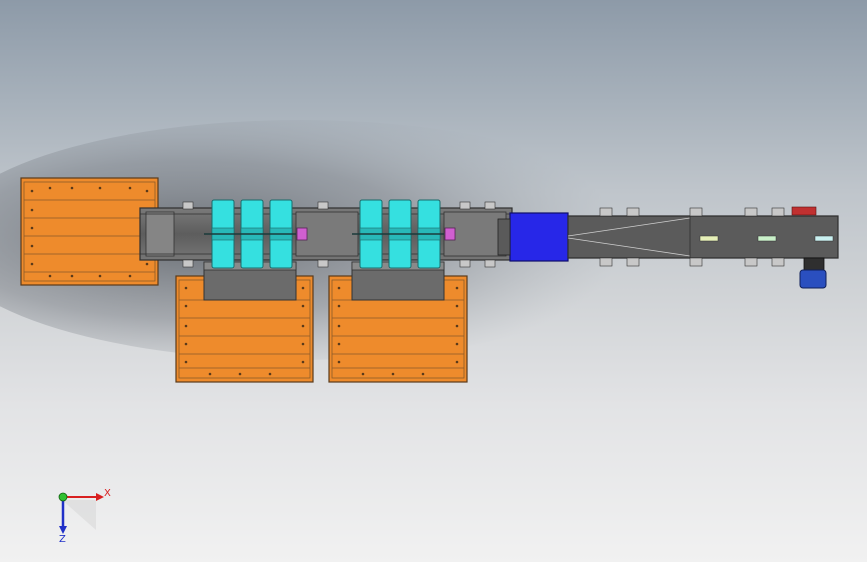 Image resolution: width=867 pixels, height=562 pixels. Describe the element at coordinates (81, 513) in the screenshot. I see `axis-triad` at that location.